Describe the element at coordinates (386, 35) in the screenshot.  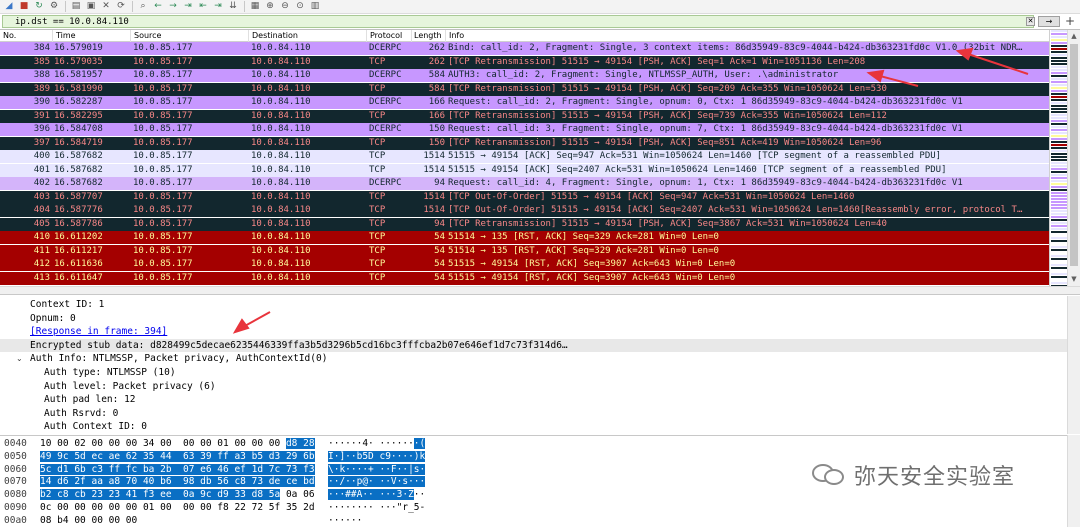
I see `column-header-protocol: Protocol` at that location.